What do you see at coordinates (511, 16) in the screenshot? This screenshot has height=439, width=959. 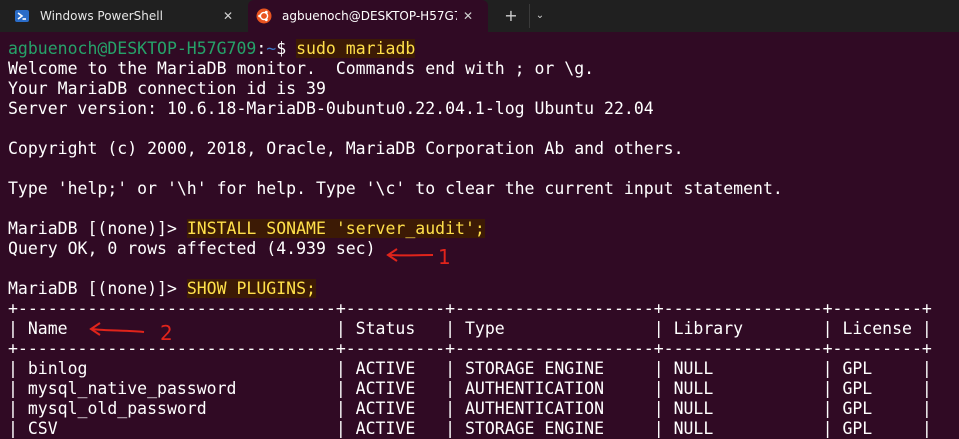 I see `new-tab-button: +` at bounding box center [511, 16].